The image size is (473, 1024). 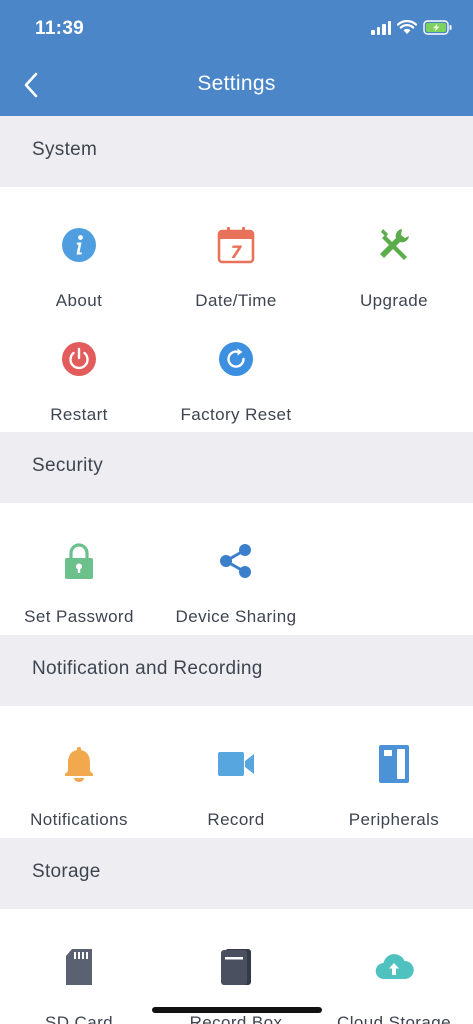 What do you see at coordinates (394, 764) in the screenshot?
I see `peripherals-icon` at bounding box center [394, 764].